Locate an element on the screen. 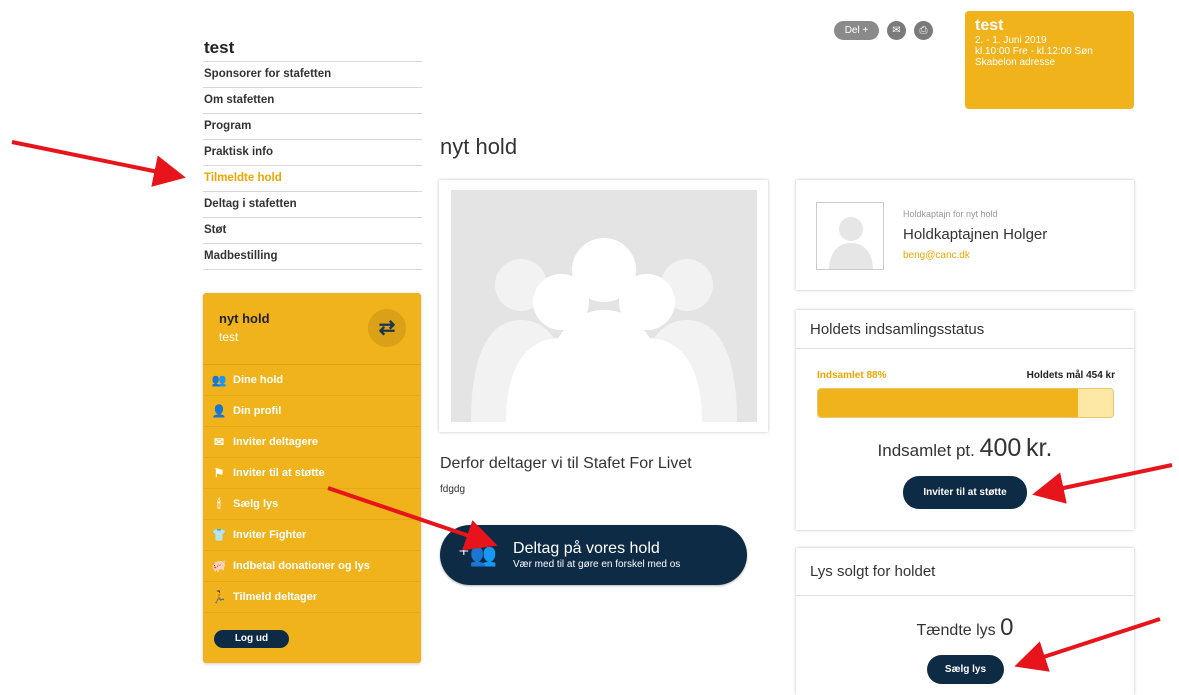  event-time: kl.10:00 Fre - kl.12:00 Søn is located at coordinates (1034, 51).